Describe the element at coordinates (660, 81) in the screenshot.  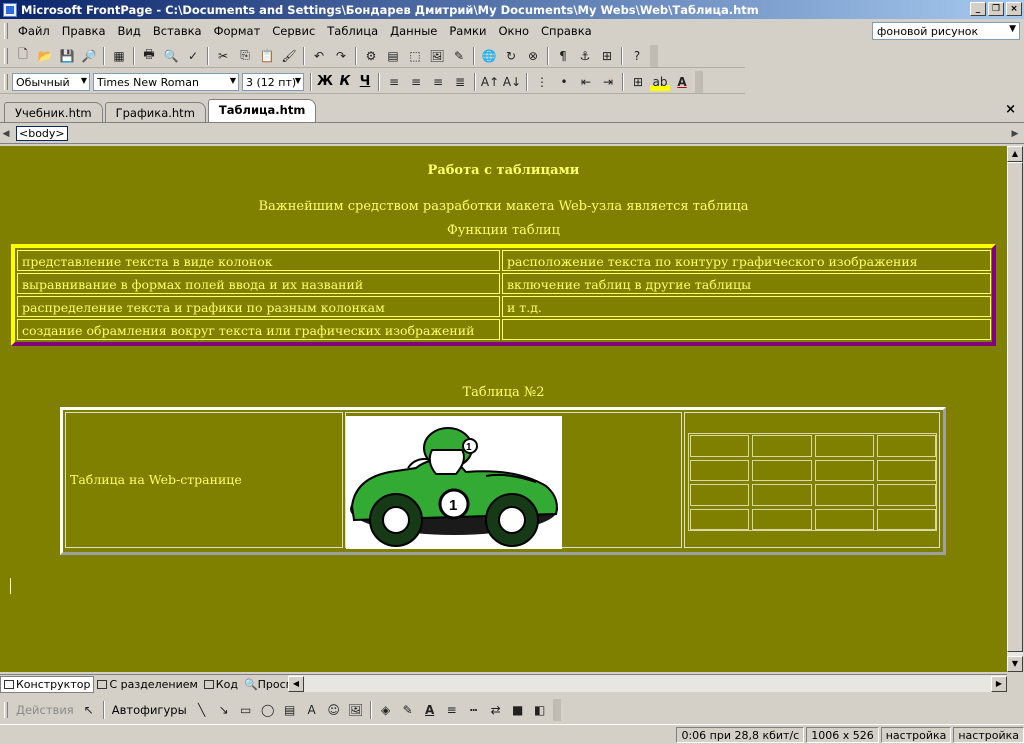
I see `highlight-icon: ab` at that location.